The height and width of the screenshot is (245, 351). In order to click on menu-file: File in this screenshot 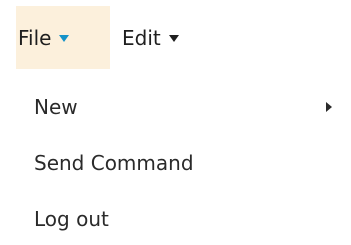, I will do `click(63, 37)`.